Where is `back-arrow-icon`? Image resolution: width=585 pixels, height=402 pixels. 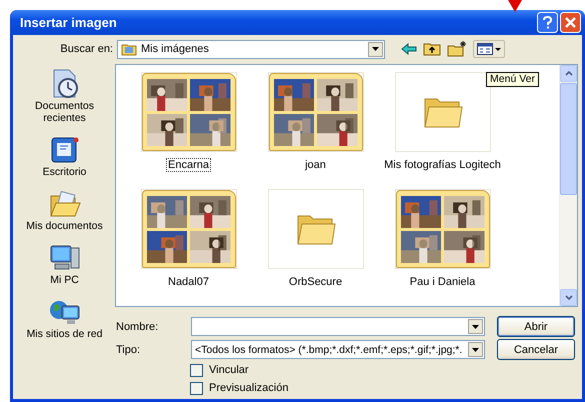
back-arrow-icon is located at coordinates (409, 49).